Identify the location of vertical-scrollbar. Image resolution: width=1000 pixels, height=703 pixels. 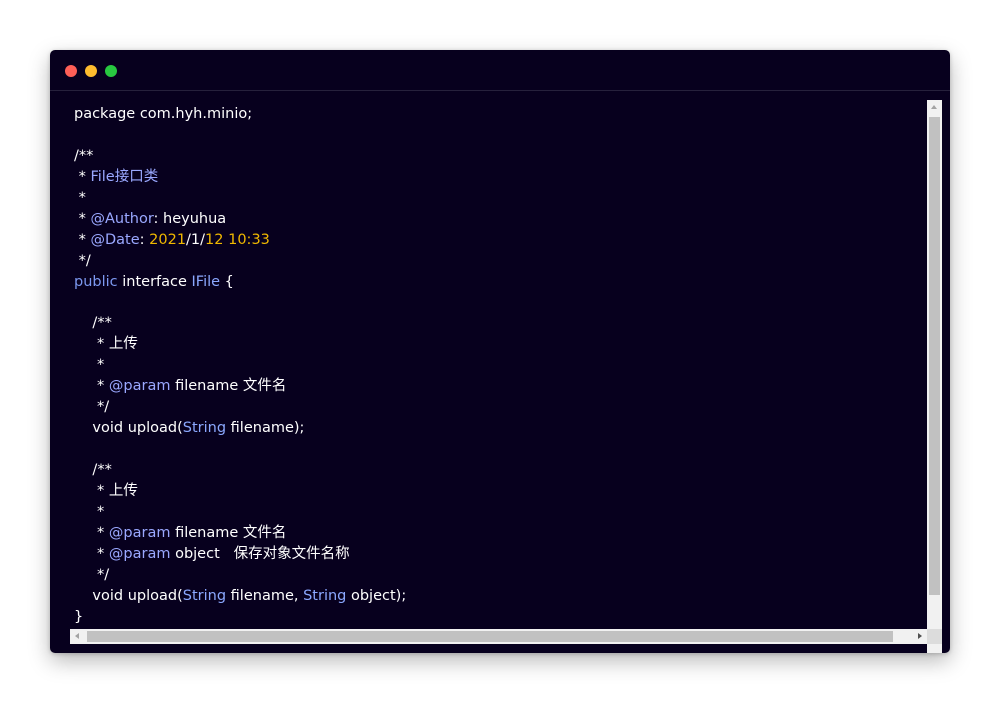
(934, 376).